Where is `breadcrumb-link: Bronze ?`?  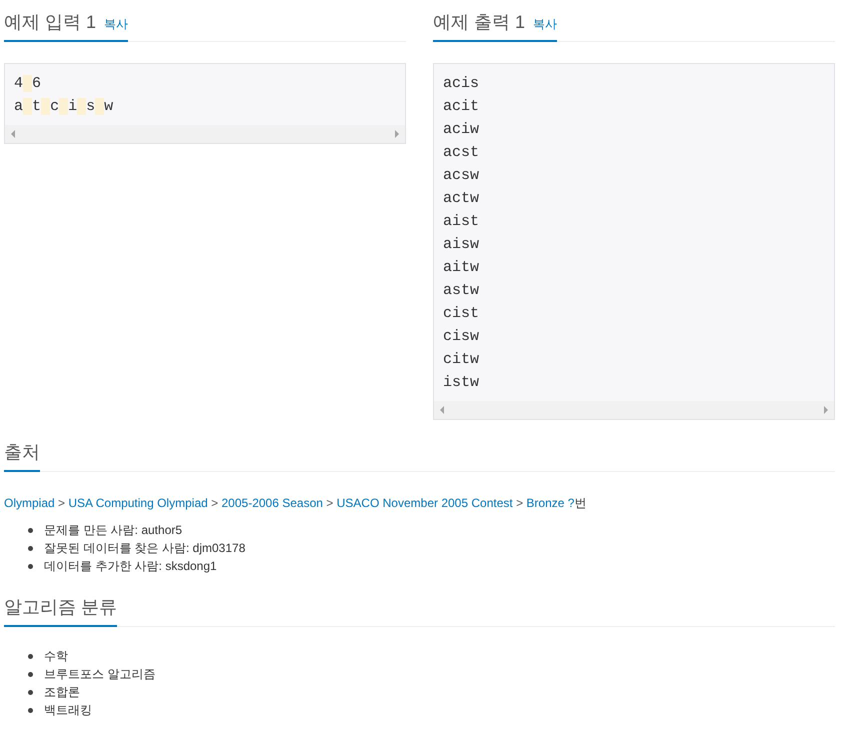
breadcrumb-link: Bronze ? is located at coordinates (550, 503).